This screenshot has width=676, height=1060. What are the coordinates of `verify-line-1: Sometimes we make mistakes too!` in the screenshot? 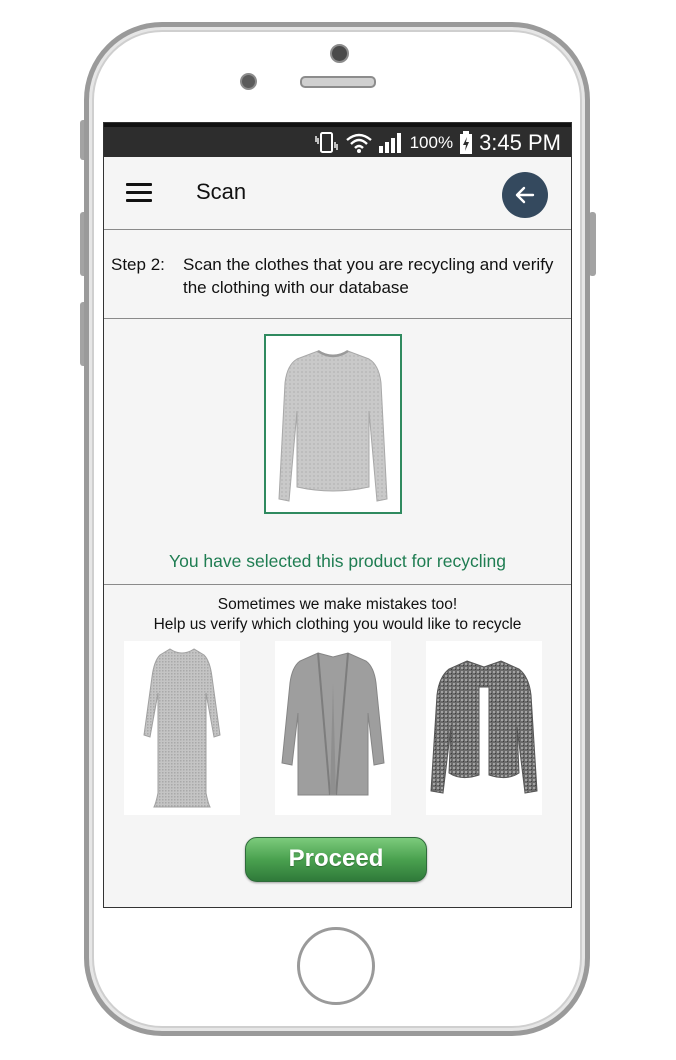 It's located at (337, 604).